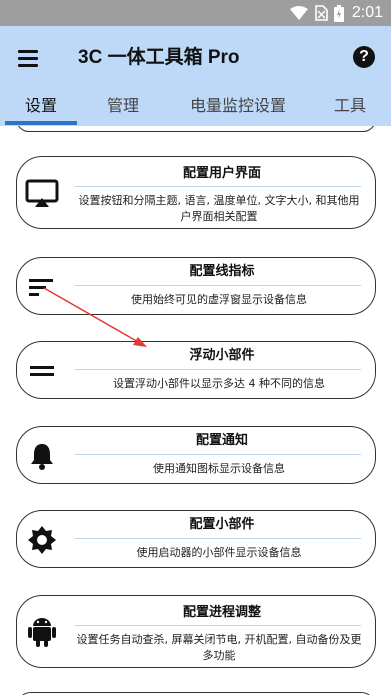 The height and width of the screenshot is (695, 391). Describe the element at coordinates (219, 299) in the screenshot. I see `card-description: 使用始终可见的虚浮窗显示设备信息` at that location.